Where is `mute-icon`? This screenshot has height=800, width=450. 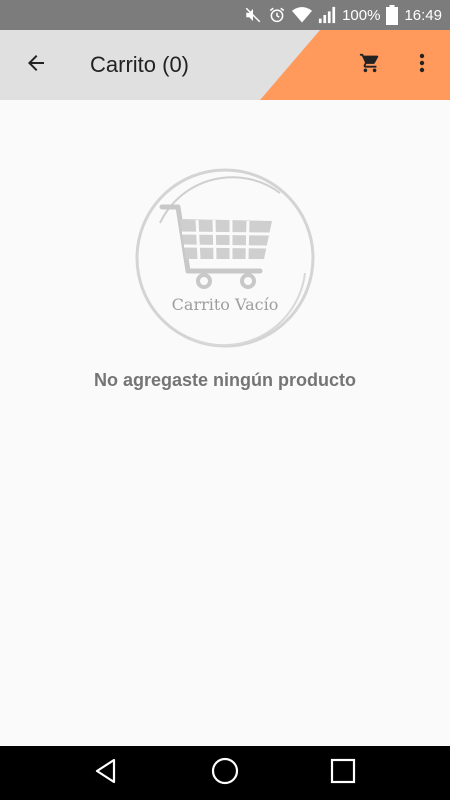
mute-icon is located at coordinates (253, 15).